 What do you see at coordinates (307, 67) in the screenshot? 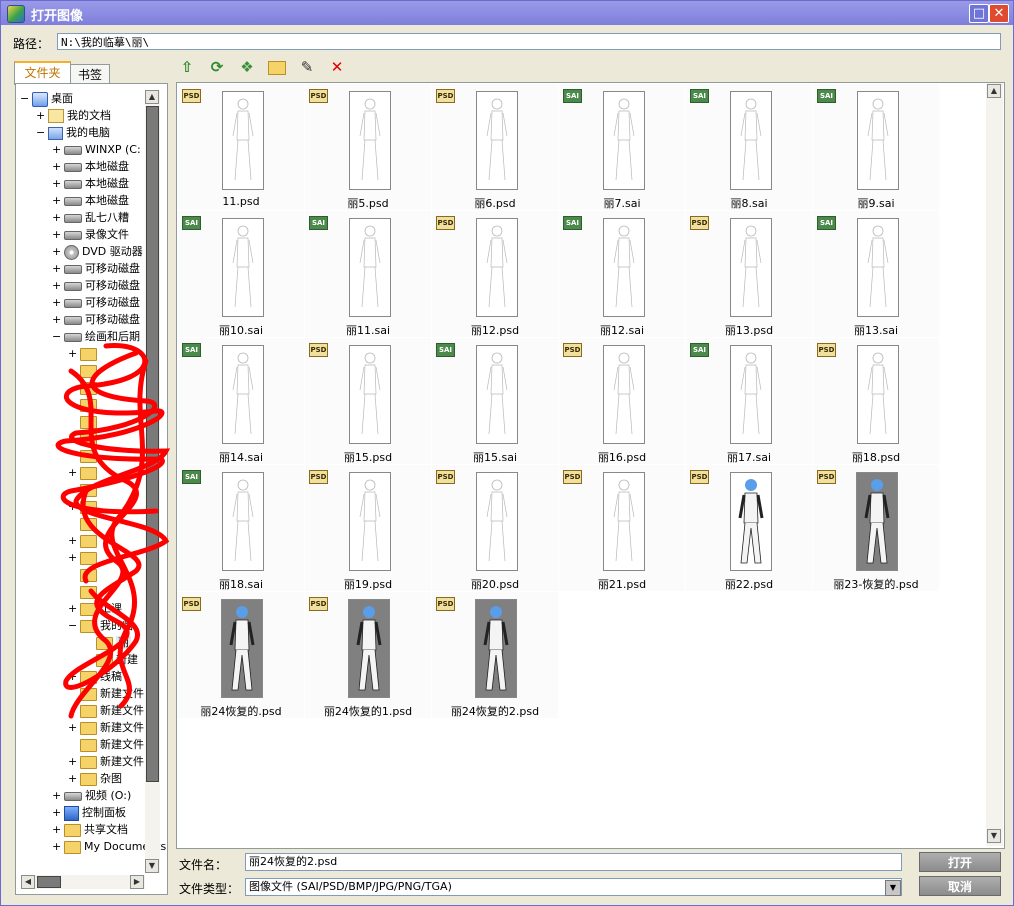
I see `rename-icon: ✎` at bounding box center [307, 67].